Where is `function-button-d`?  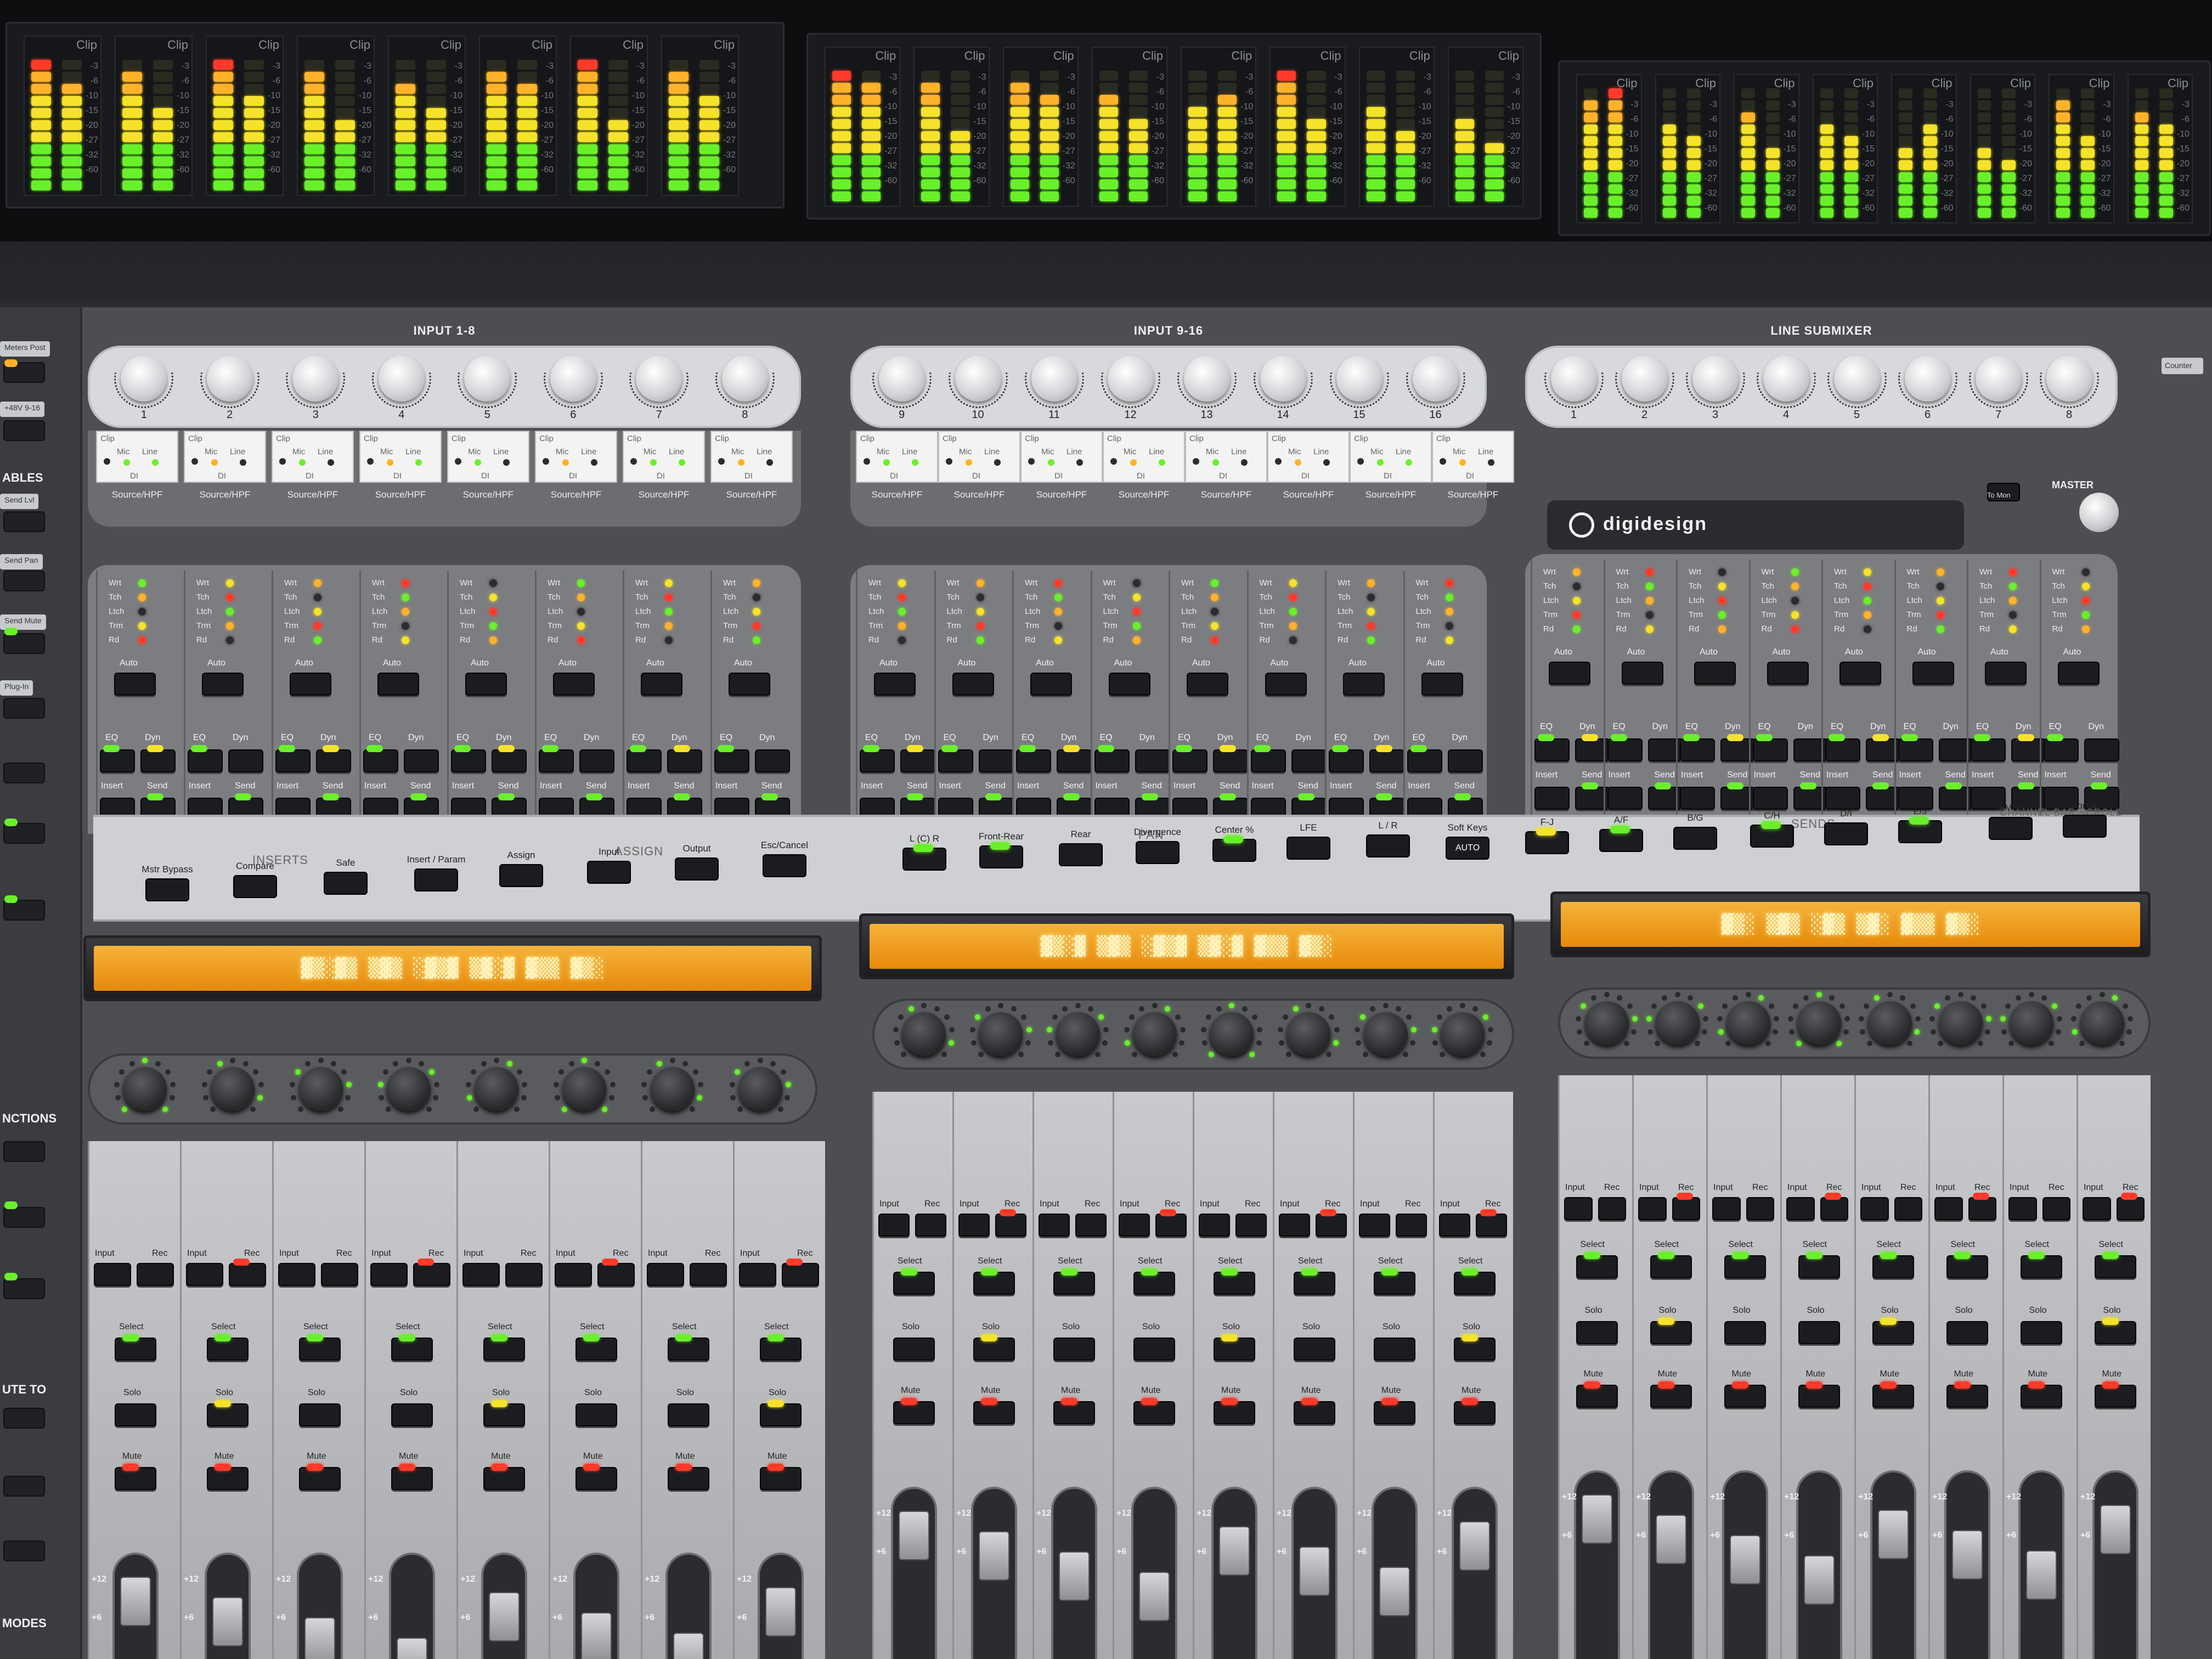
function-button-d is located at coordinates (24, 1152).